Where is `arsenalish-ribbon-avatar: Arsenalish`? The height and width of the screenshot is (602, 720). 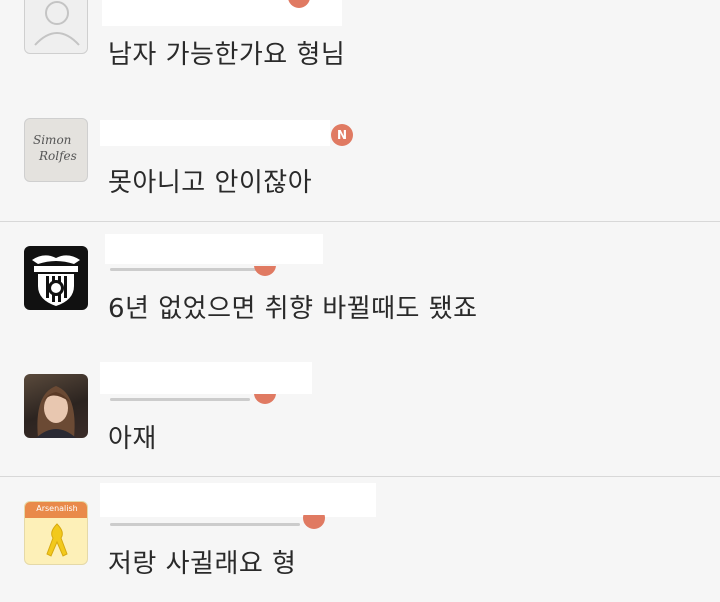
arsenalish-ribbon-avatar: Arsenalish is located at coordinates (56, 533).